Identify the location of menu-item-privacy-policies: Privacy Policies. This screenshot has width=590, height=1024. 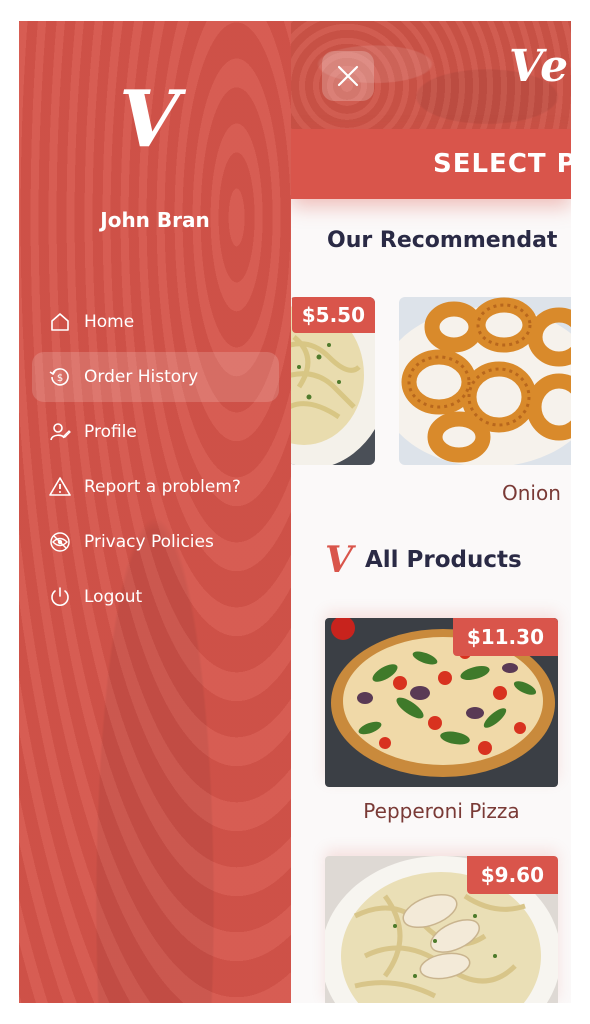
(155, 542).